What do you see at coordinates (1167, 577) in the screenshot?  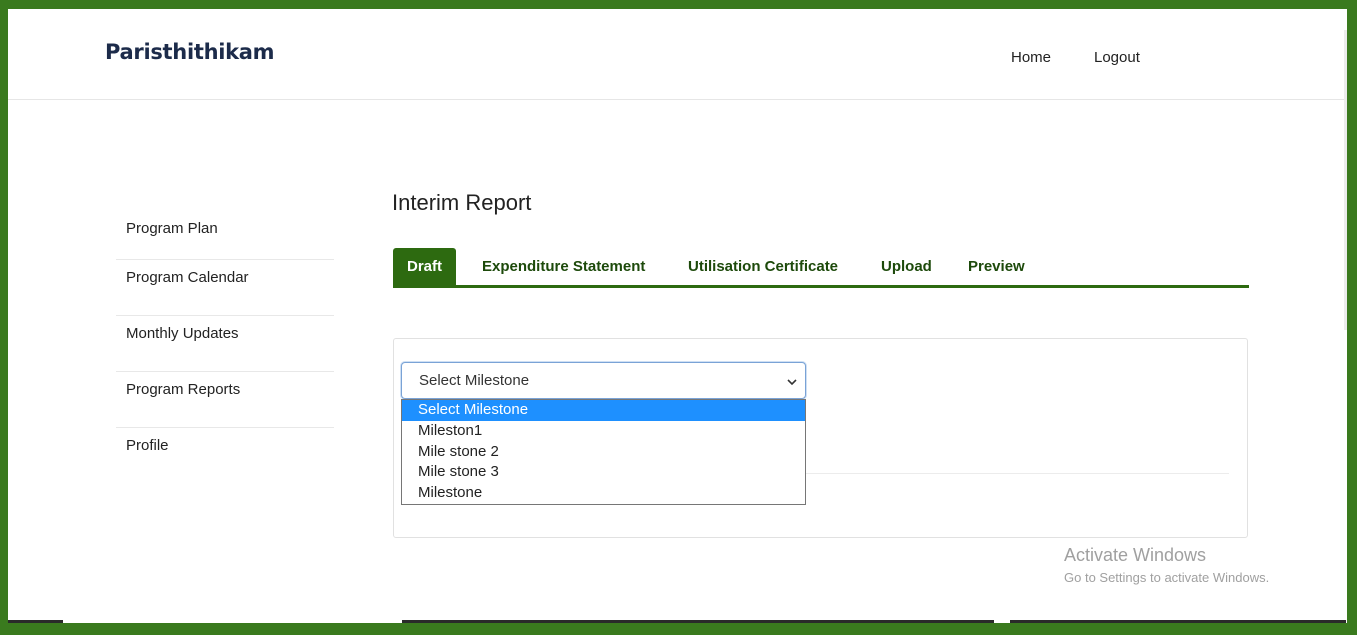 I see `watermark-subtitle: Go to Settings to activate Windows.` at bounding box center [1167, 577].